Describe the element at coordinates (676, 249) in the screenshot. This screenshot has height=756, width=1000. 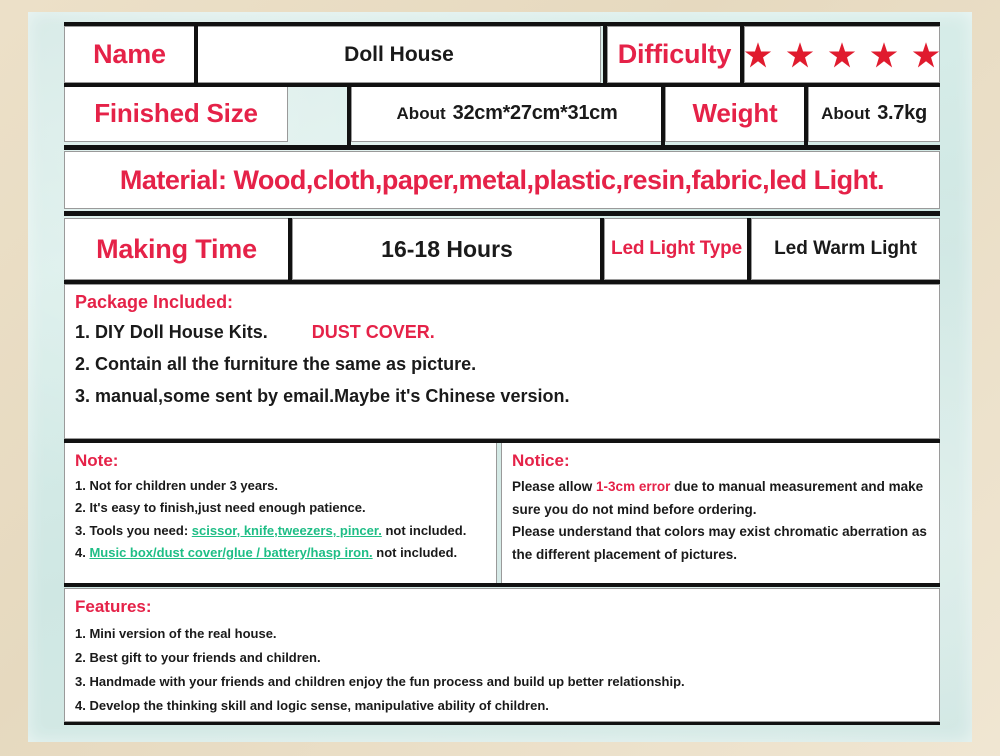
I see `led-light-type-label: Led Light Type` at that location.